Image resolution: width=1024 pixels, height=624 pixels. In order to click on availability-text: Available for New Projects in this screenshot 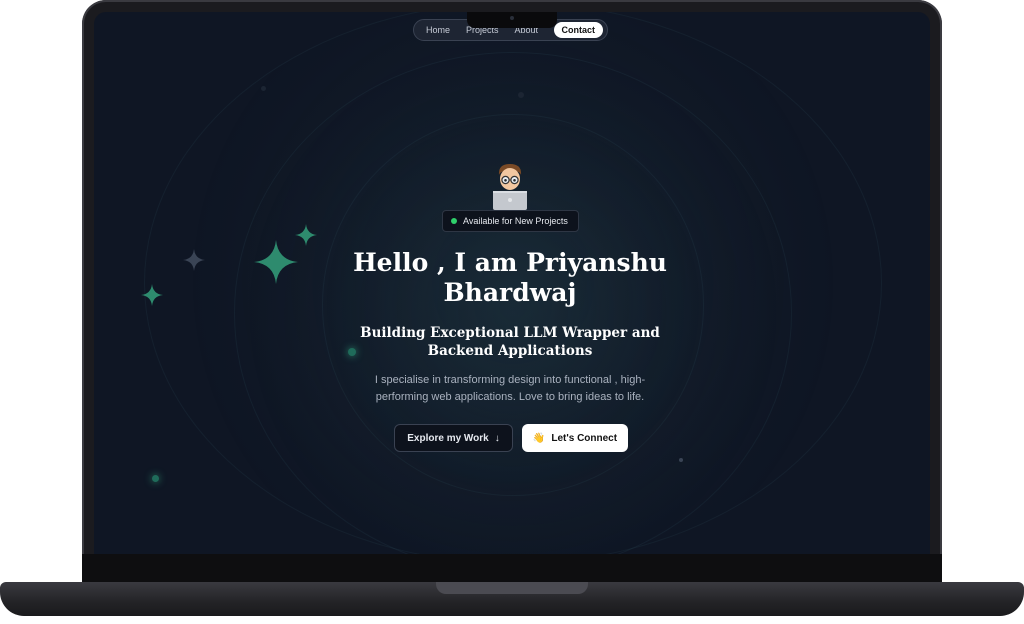, I will do `click(515, 221)`.